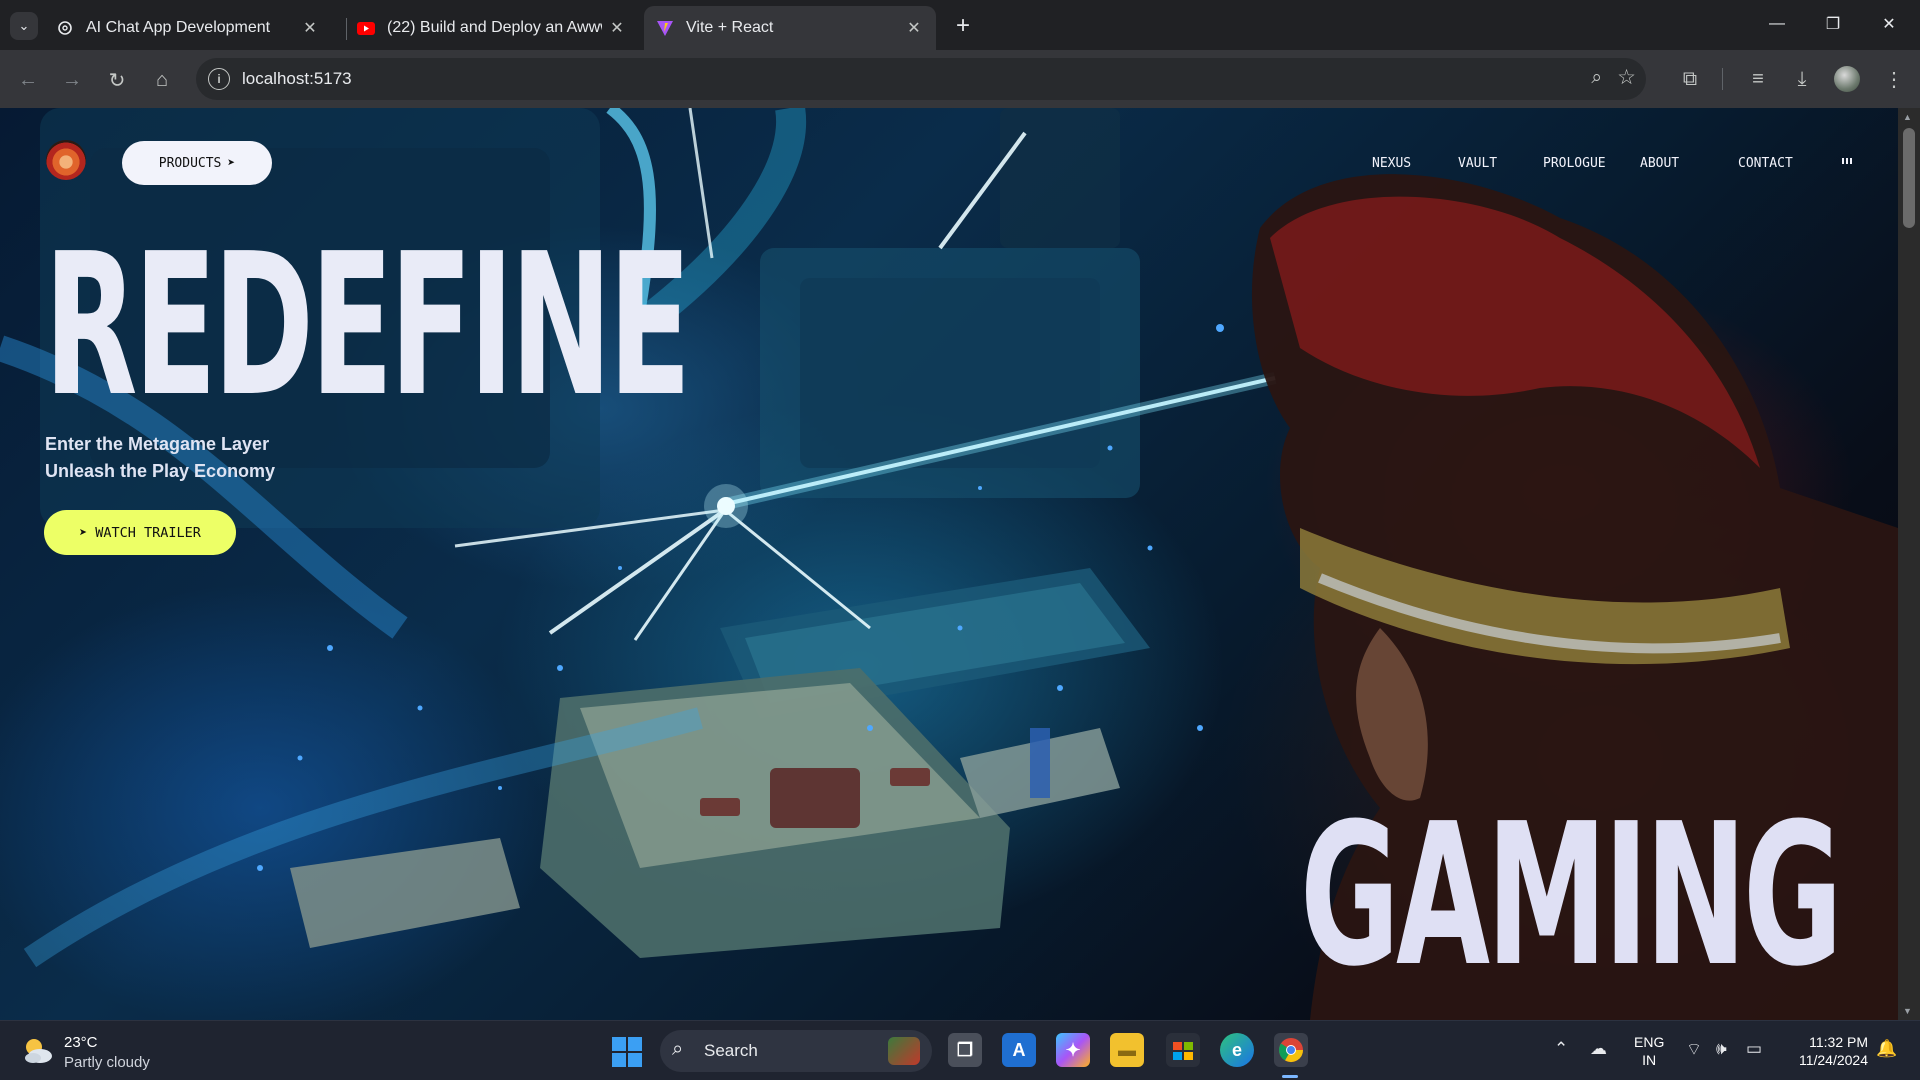 The height and width of the screenshot is (1080, 1920). I want to click on search-icon: ⌕, so click(678, 1049).